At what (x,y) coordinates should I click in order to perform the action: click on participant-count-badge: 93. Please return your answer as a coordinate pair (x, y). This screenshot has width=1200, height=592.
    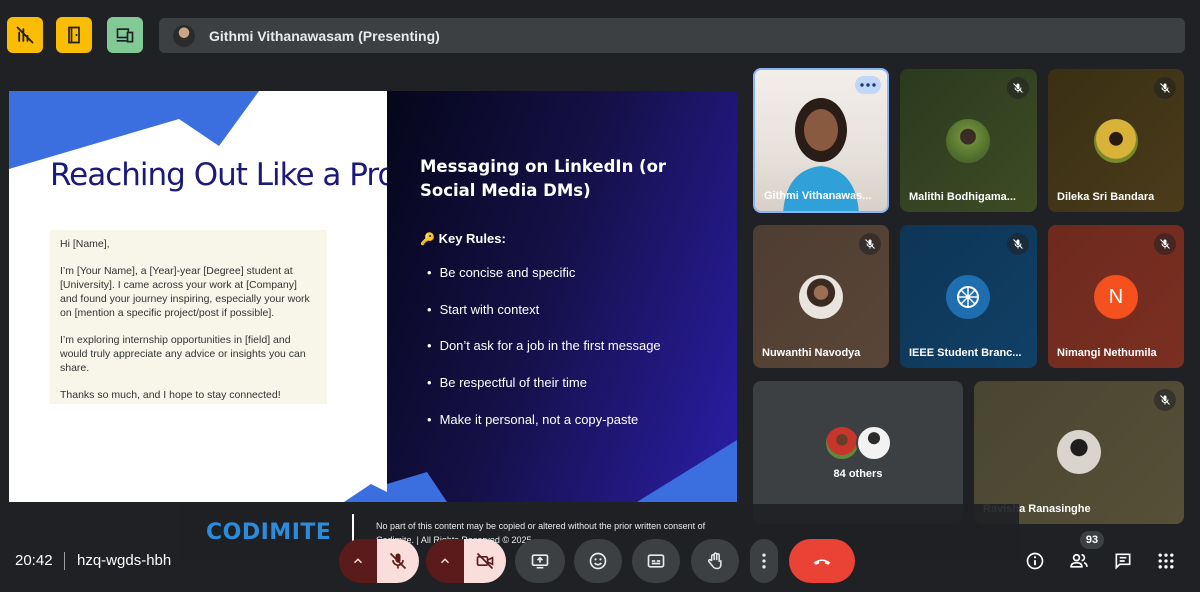
    Looking at the image, I should click on (1092, 540).